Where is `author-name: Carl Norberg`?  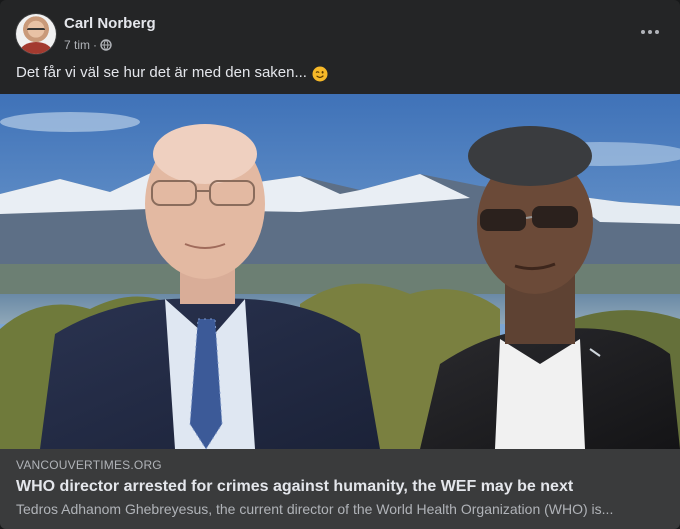
author-name: Carl Norberg is located at coordinates (110, 23).